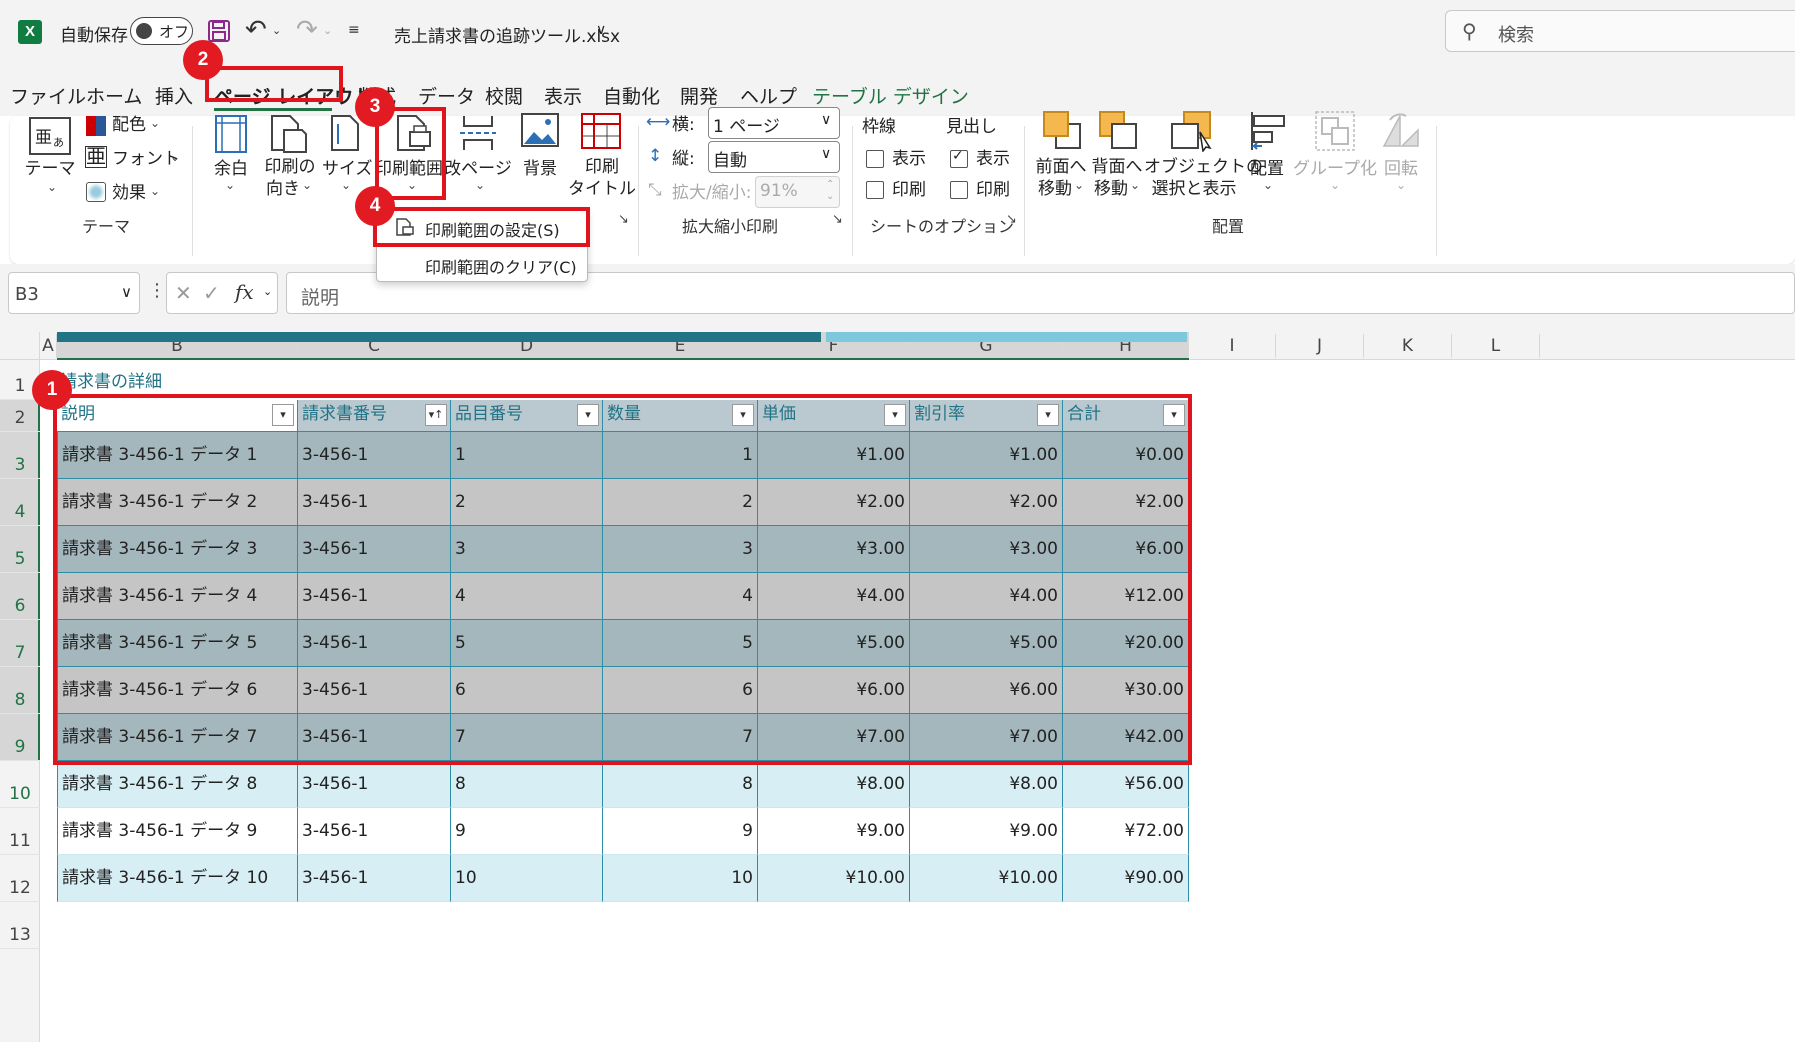 The image size is (1795, 1042). Describe the element at coordinates (680, 878) in the screenshot. I see `table-cell: 10` at that location.